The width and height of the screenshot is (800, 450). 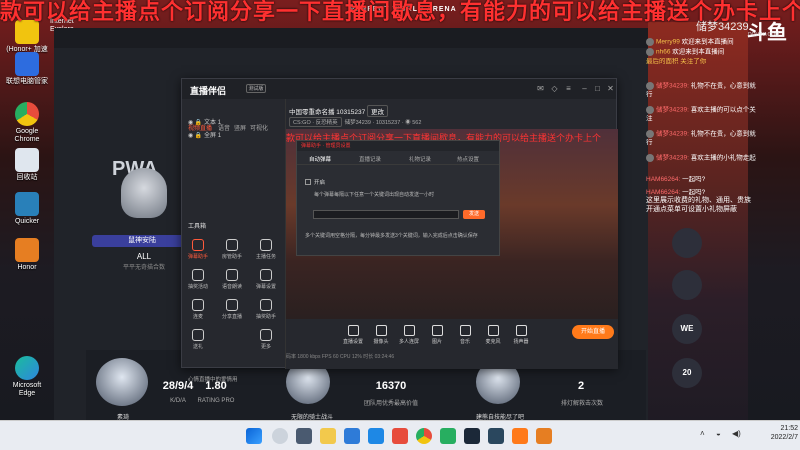 I want to click on start-live-button: 开始直播, so click(x=593, y=332).